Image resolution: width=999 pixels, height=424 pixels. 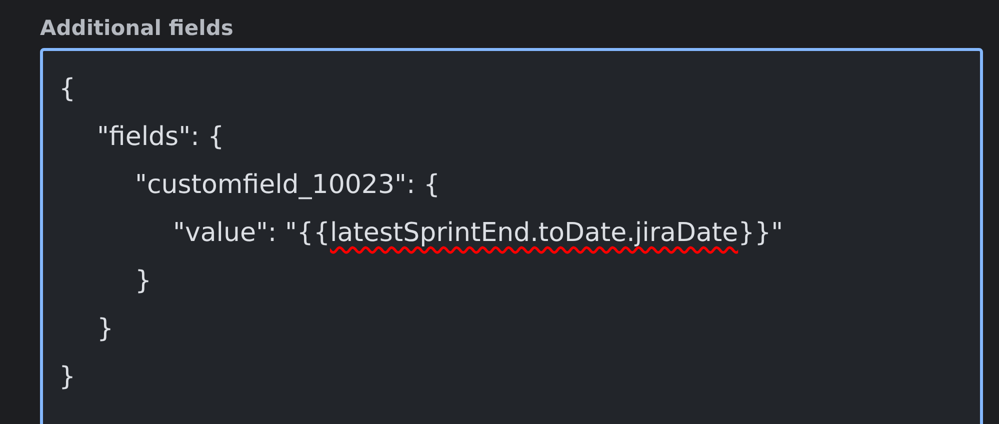 What do you see at coordinates (137, 28) in the screenshot?
I see `field-label: Additional fields` at bounding box center [137, 28].